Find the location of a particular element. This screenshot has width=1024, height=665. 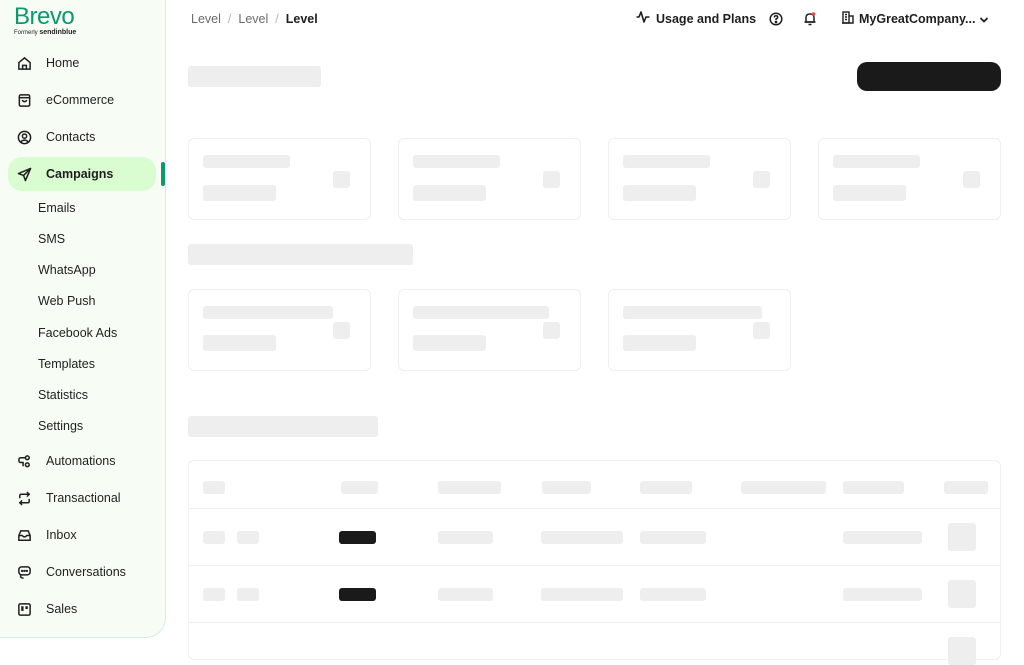

sidebar-item-inbox: Inbox is located at coordinates (82, 535).